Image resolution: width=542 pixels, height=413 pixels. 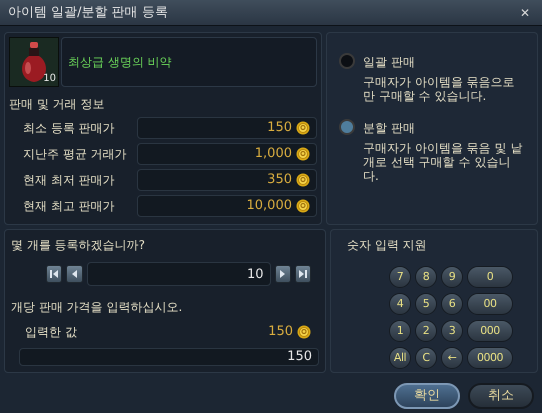 What do you see at coordinates (279, 180) in the screenshot?
I see `price-value: 350` at bounding box center [279, 180].